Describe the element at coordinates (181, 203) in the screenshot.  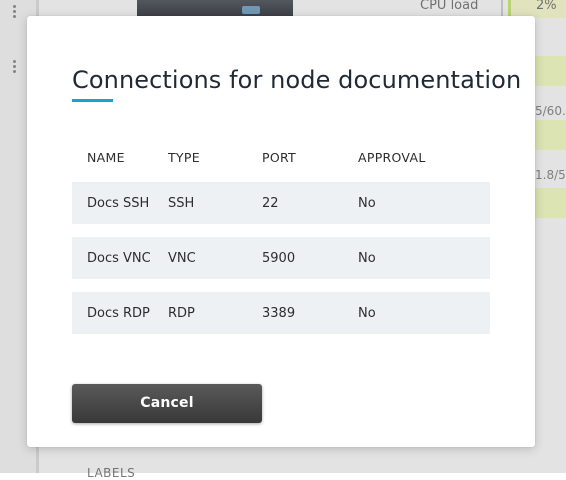
I see `cell-type: SSH` at that location.